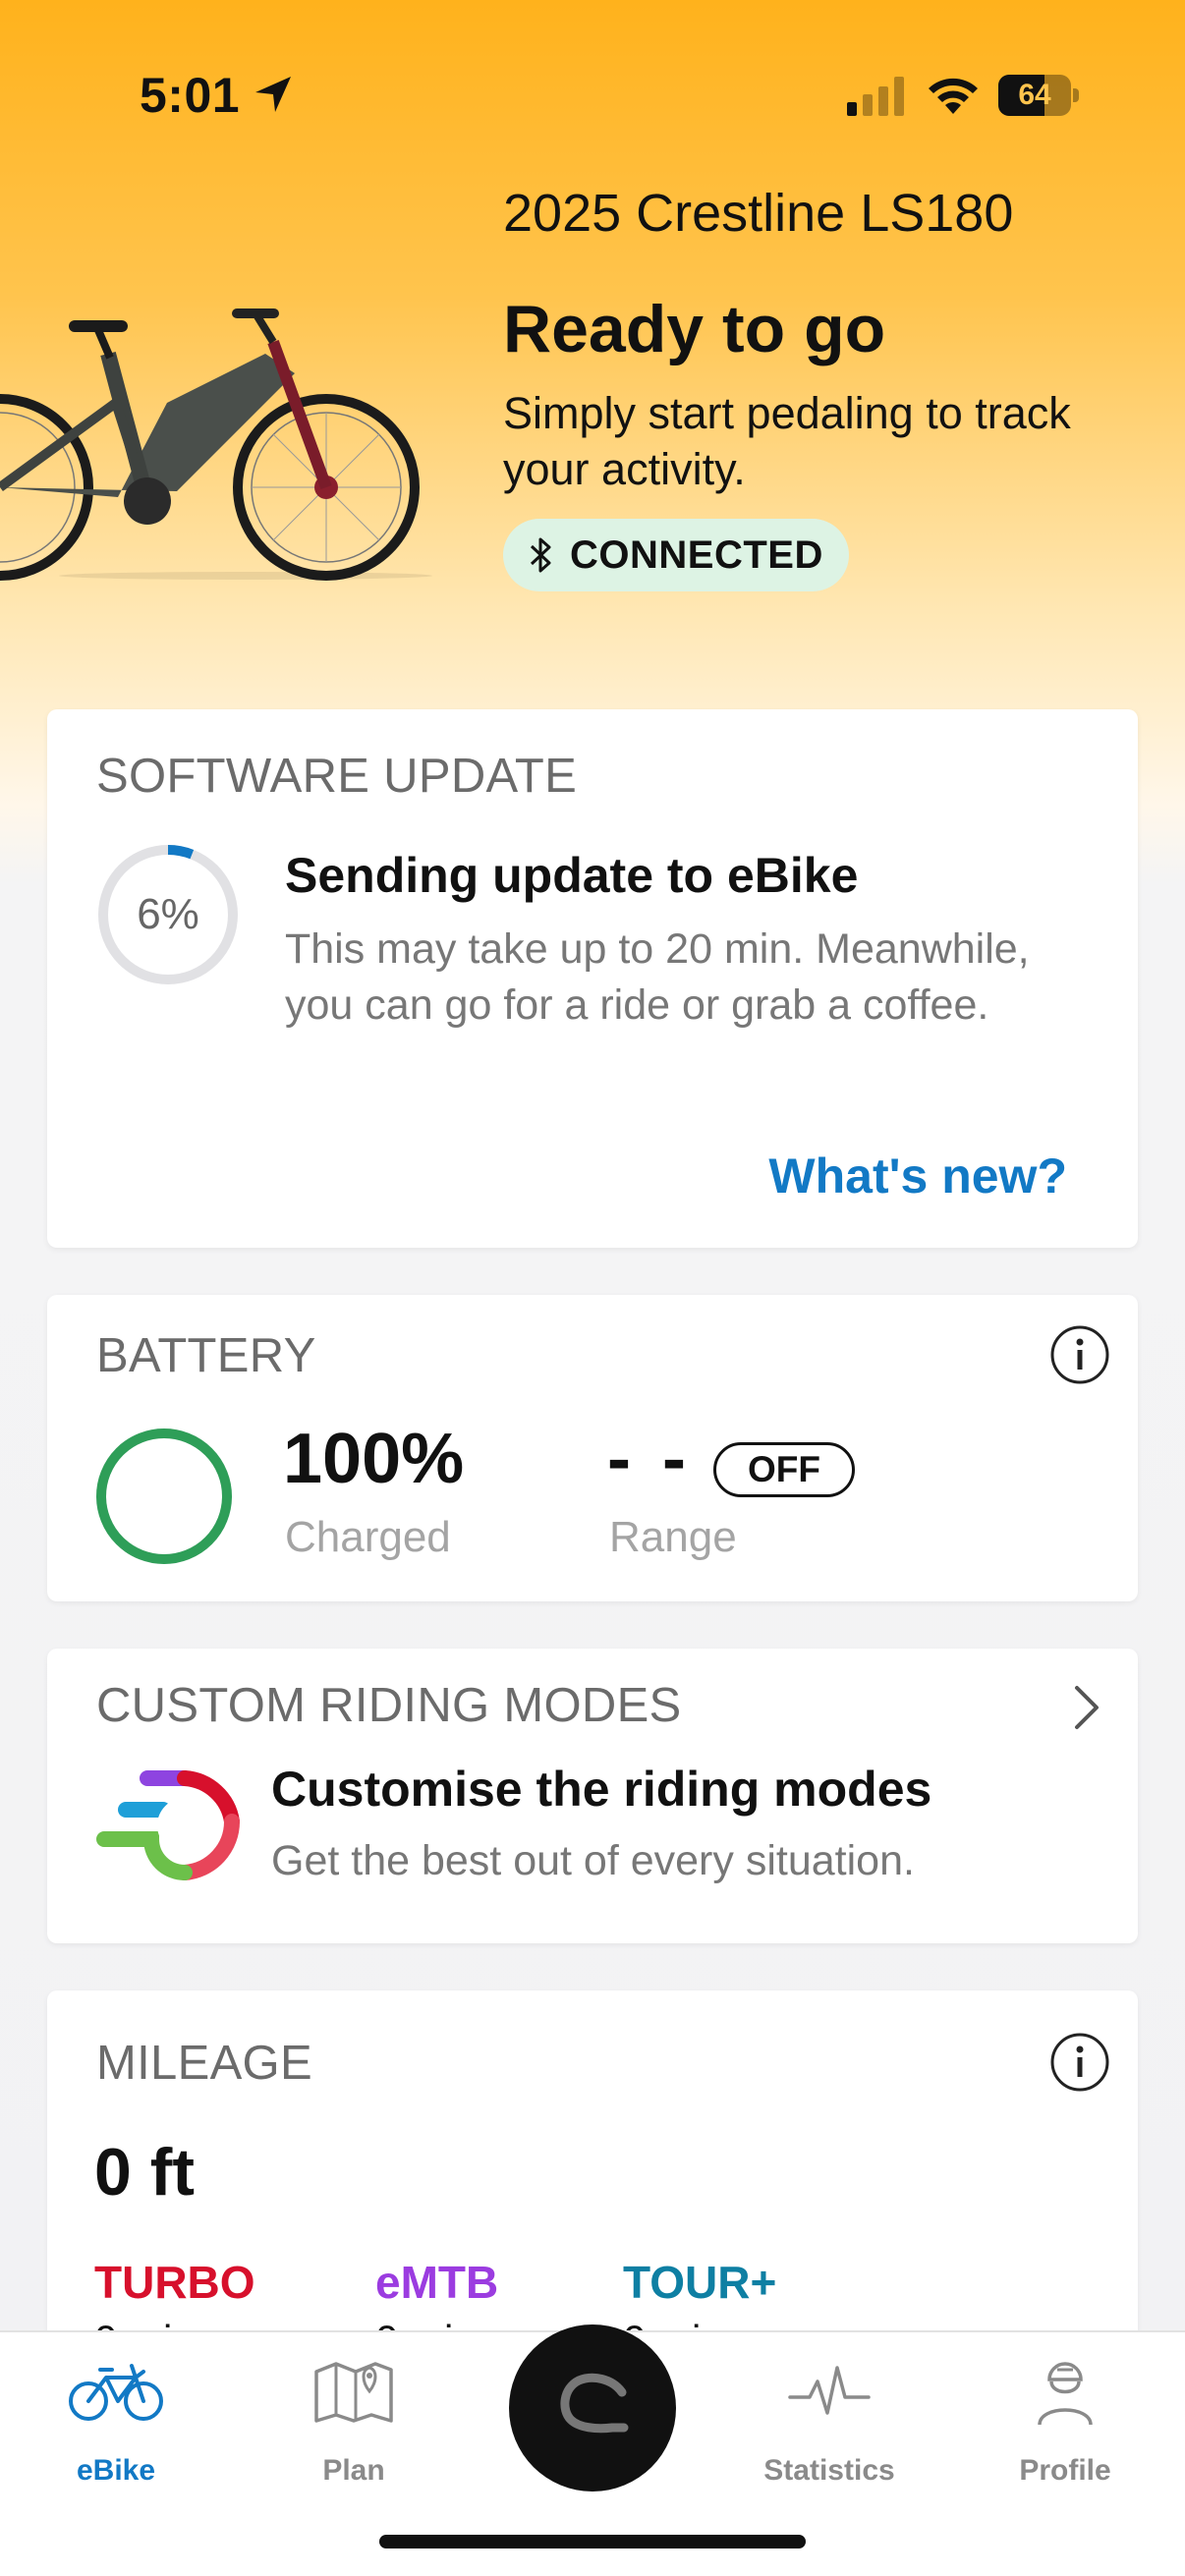  Describe the element at coordinates (1065, 2394) in the screenshot. I see `rider-profile-icon` at that location.